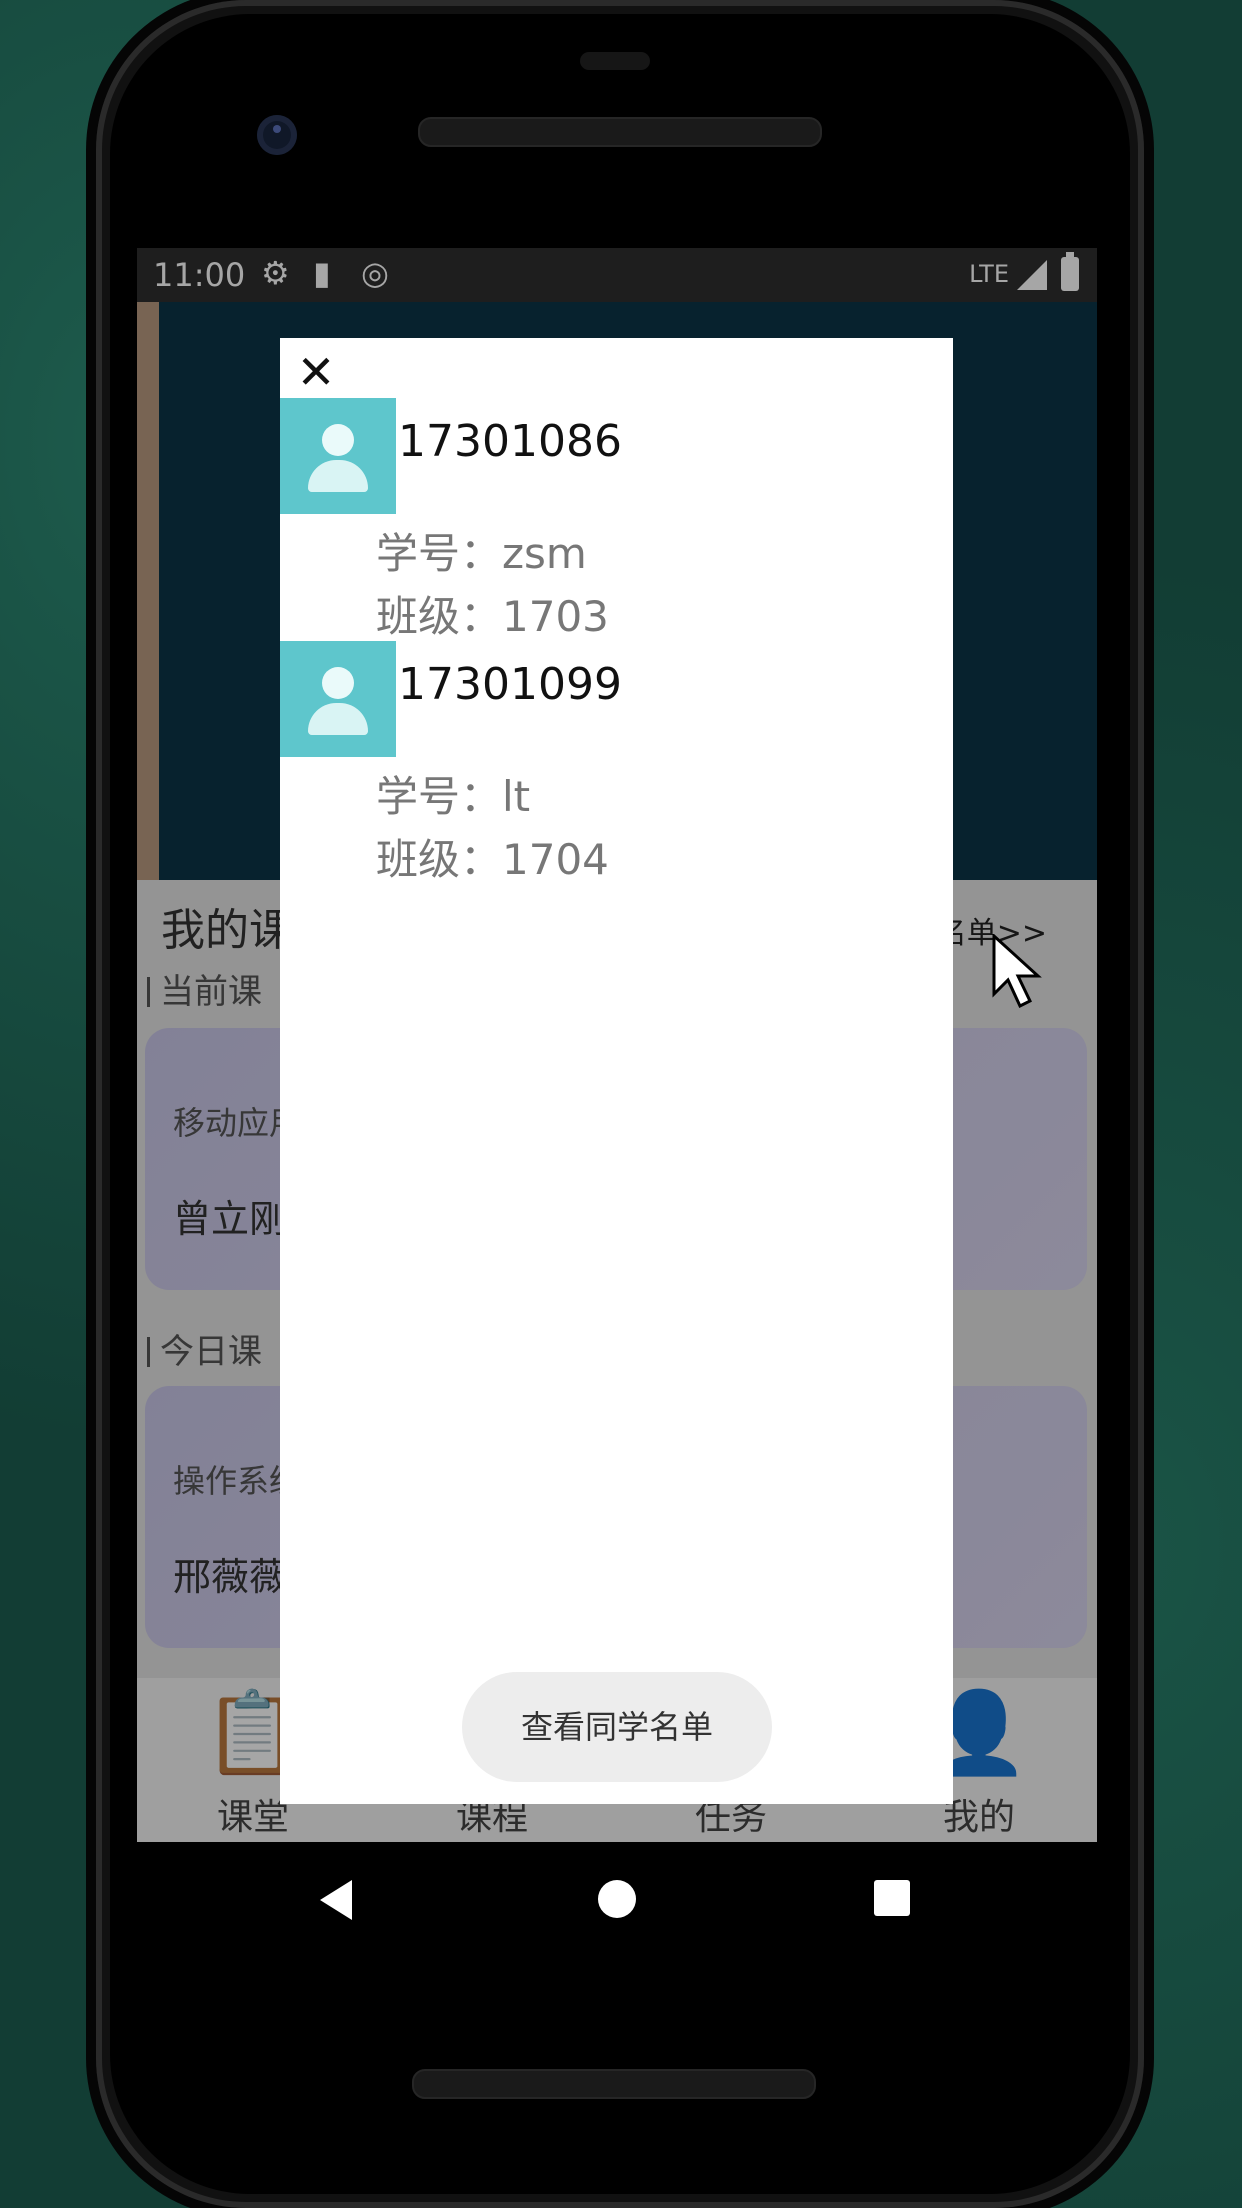 This screenshot has height=2208, width=1242. I want to click on close-icon: ✕, so click(316, 372).